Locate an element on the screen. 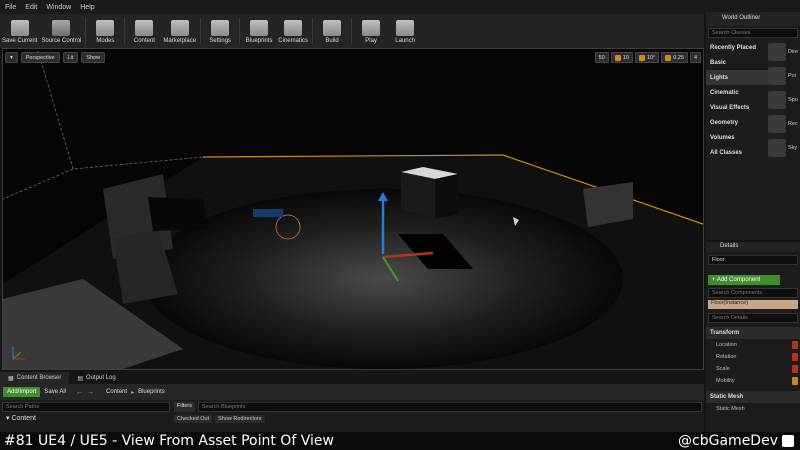 This screenshot has width=800, height=450. mobility-toggle is located at coordinates (795, 381).